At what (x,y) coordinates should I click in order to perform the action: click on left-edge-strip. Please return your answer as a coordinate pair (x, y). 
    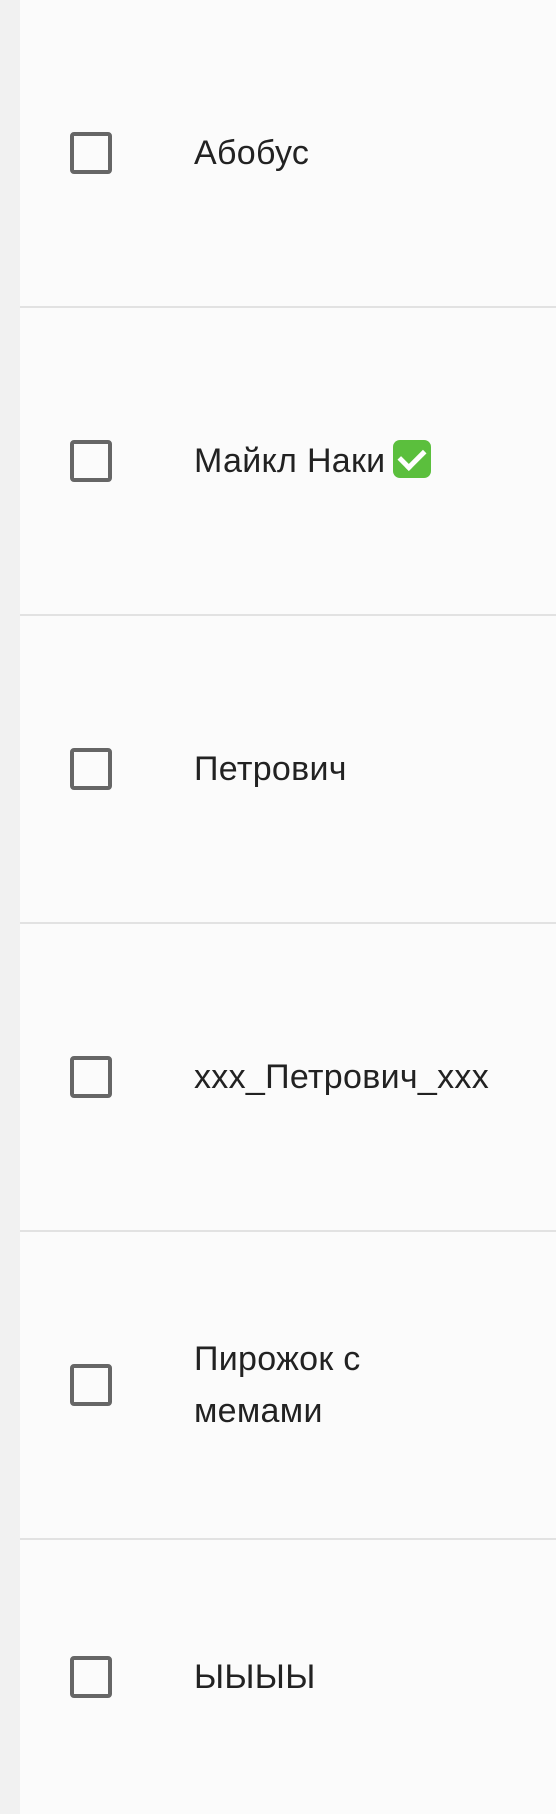
    Looking at the image, I should click on (10, 907).